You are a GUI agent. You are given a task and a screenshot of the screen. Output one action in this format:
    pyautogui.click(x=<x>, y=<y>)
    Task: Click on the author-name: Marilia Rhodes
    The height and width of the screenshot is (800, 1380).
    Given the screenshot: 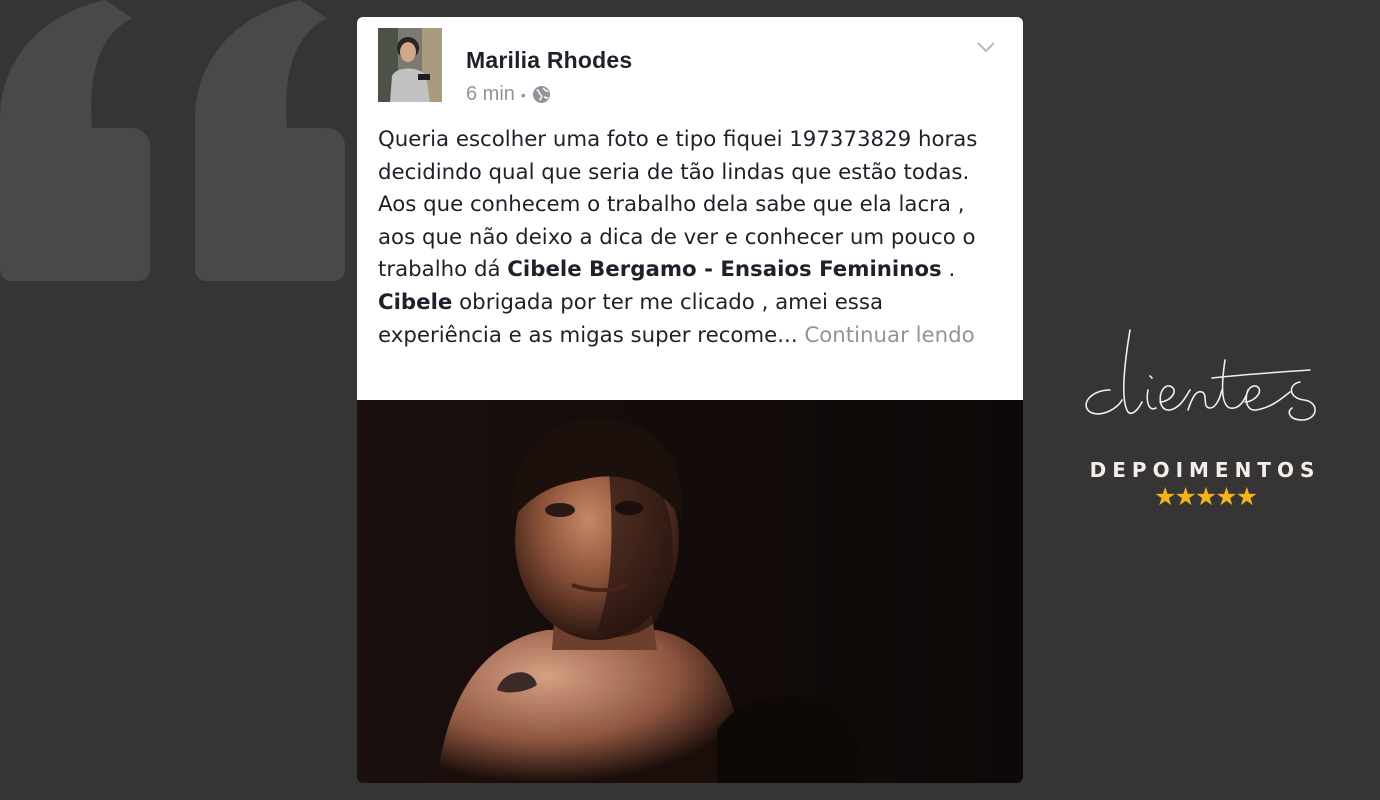 What is the action you would take?
    pyautogui.click(x=549, y=60)
    